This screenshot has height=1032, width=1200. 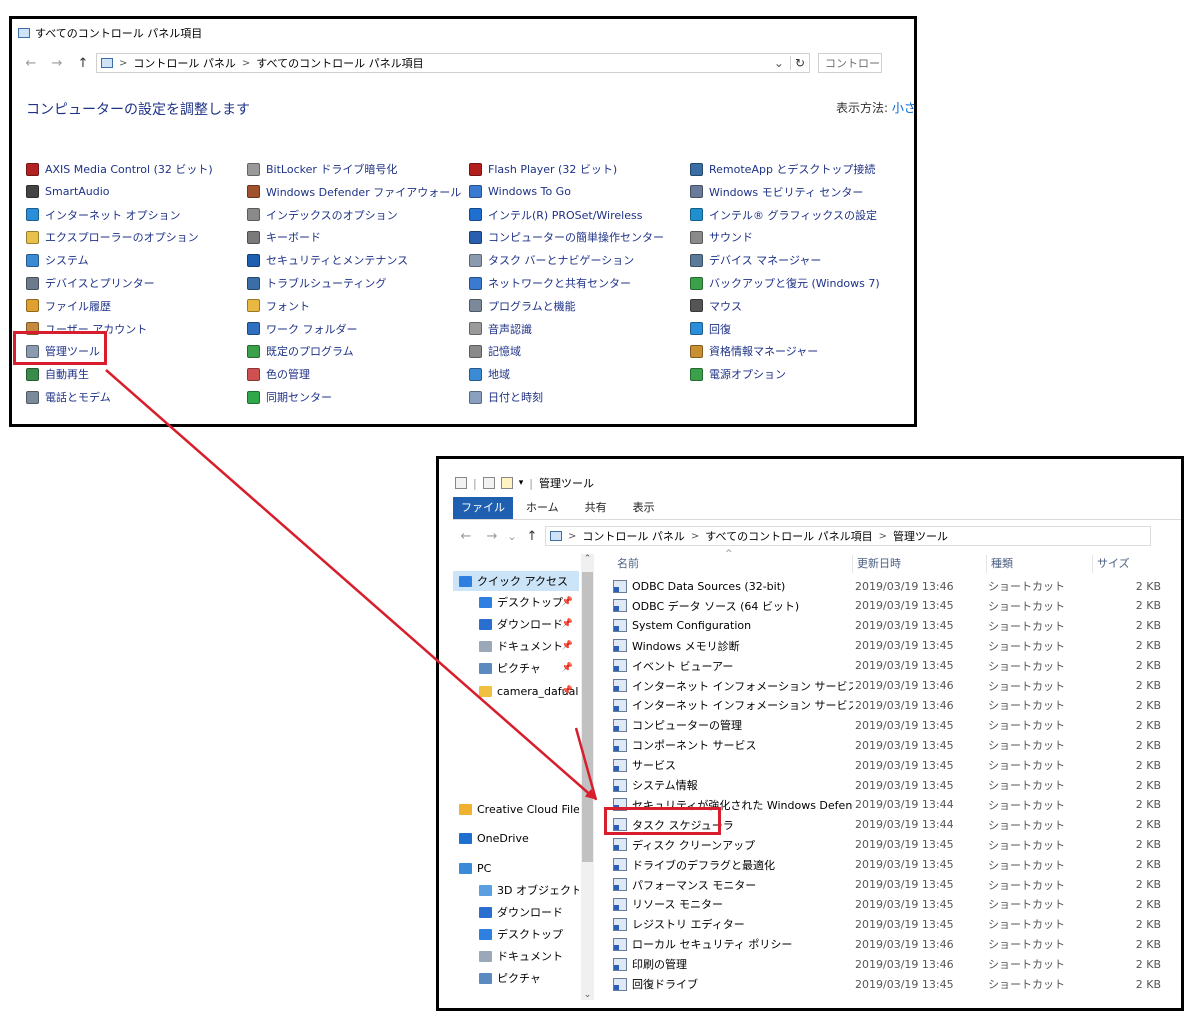 I want to click on scroll-down-icon: ⌄, so click(x=587, y=995).